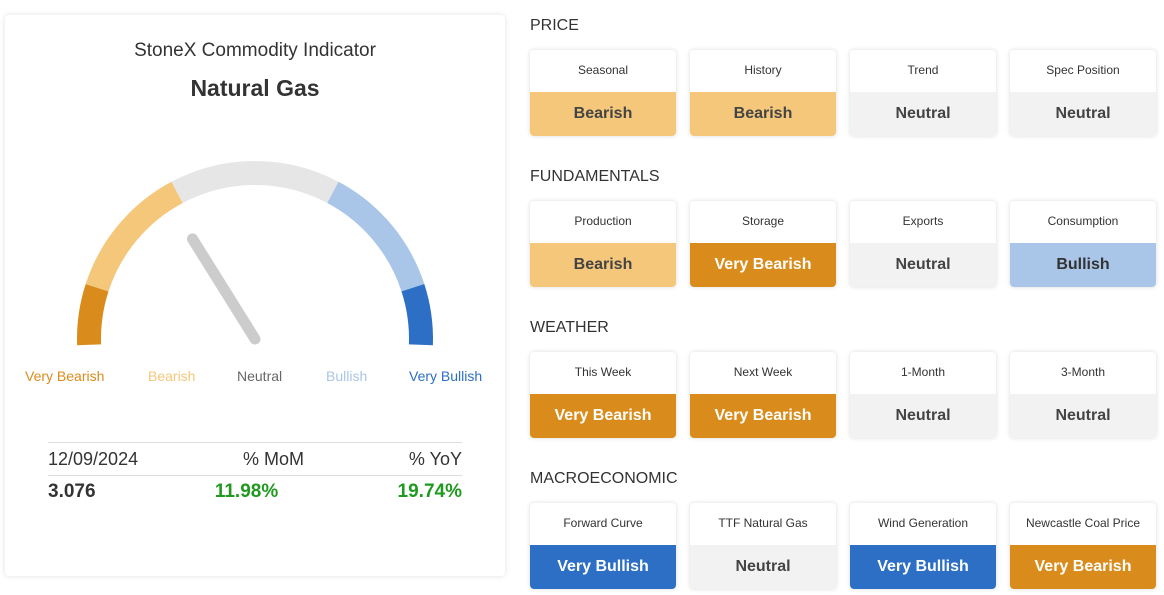 The image size is (1164, 595). What do you see at coordinates (172, 376) in the screenshot?
I see `scale-label-bearish: Bearish` at bounding box center [172, 376].